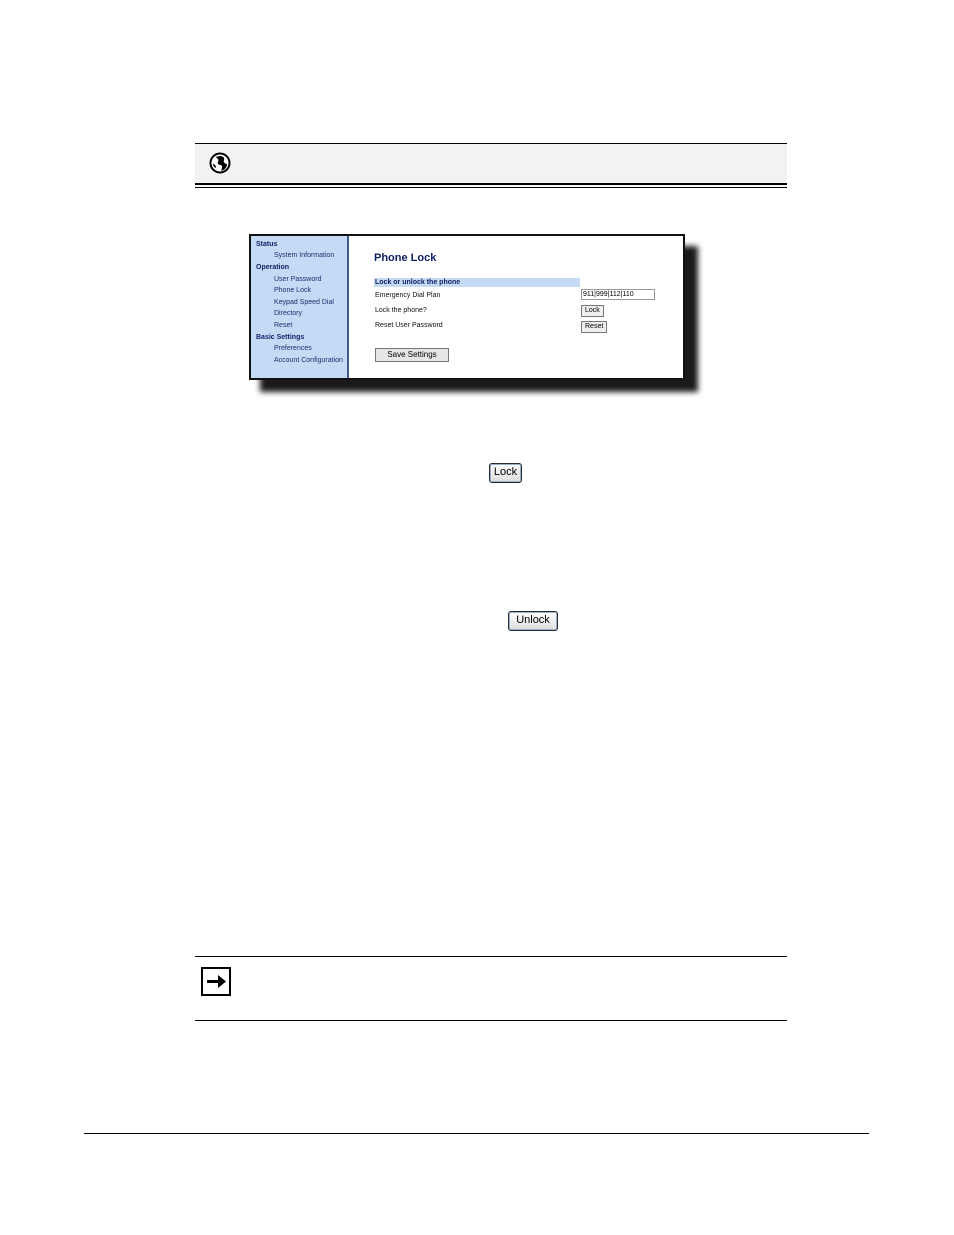  What do you see at coordinates (409, 325) in the screenshot?
I see `reset-user-password-label: Reset User Password` at bounding box center [409, 325].